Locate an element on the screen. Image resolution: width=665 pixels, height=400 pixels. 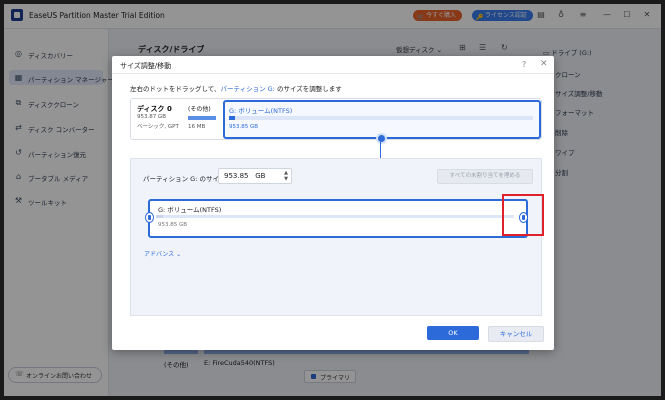
partition-resize-bar: G: ボリューム(NTFS) 953.85 GB is located at coordinates (336, 218).